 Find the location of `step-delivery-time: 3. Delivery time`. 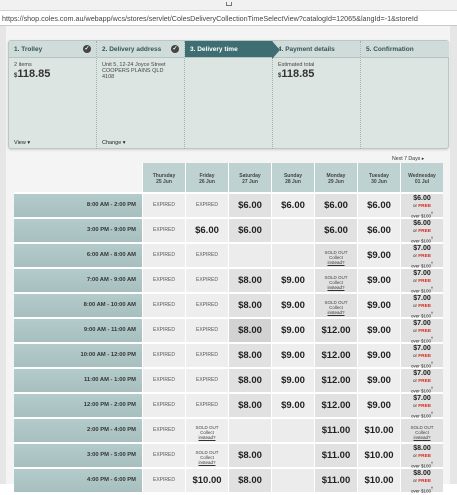

step-delivery-time: 3. Delivery time is located at coordinates (232, 95).